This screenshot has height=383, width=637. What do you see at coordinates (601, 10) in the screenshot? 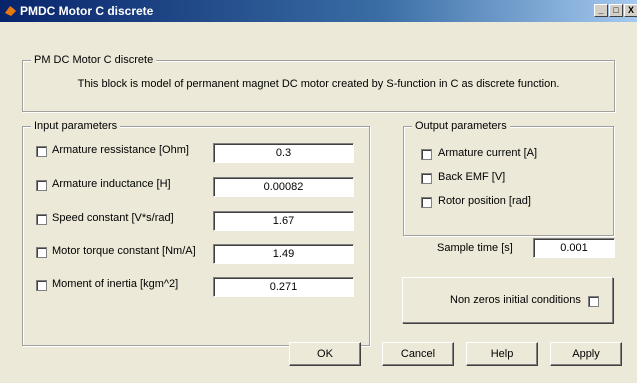
I see `minimize-button: _` at bounding box center [601, 10].